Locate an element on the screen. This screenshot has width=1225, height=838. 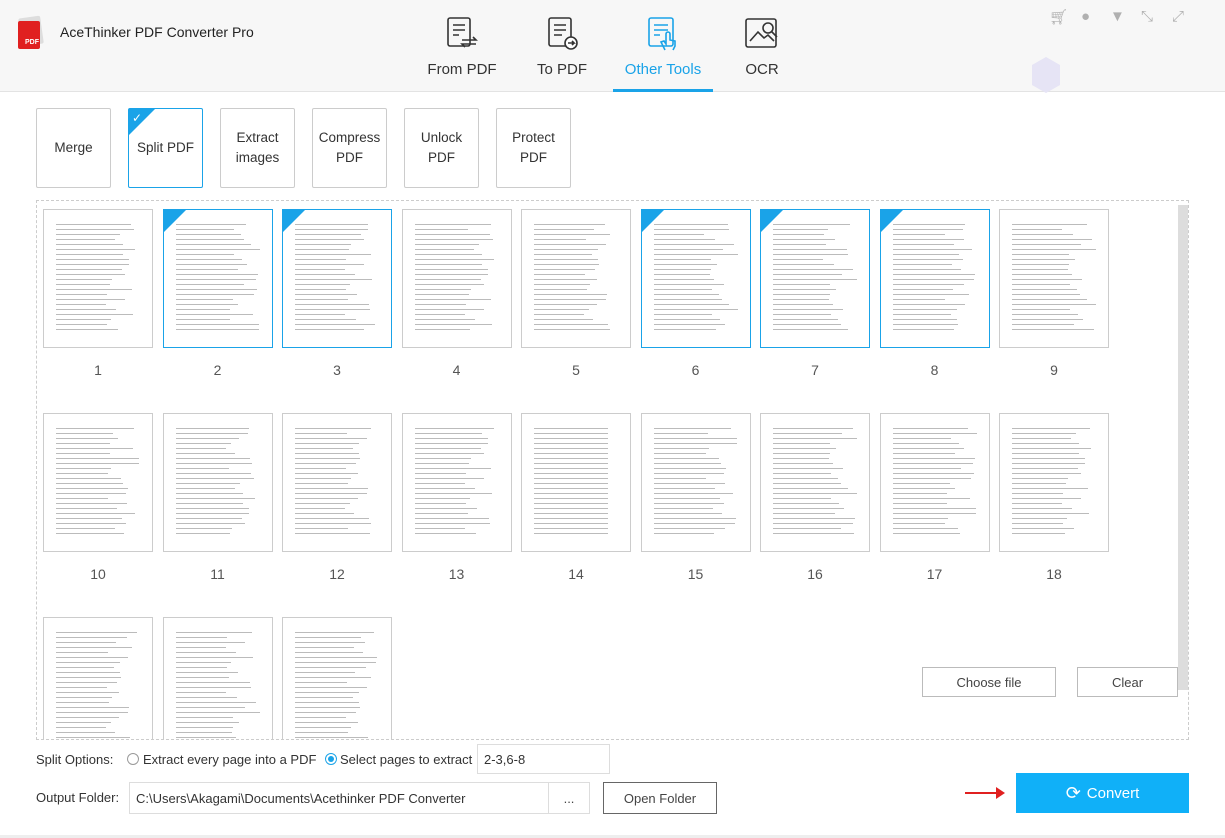
tab-other-tools: Other Tools is located at coordinates (663, 46).